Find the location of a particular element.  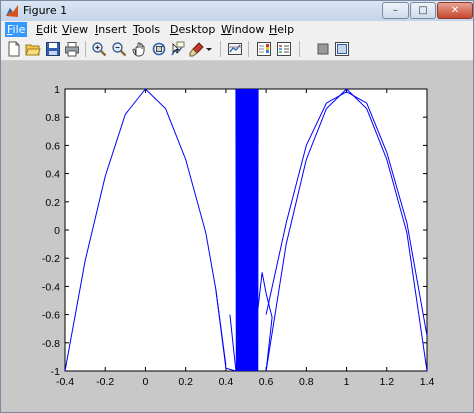

menu-window-rest: indow is located at coordinates (248, 29).